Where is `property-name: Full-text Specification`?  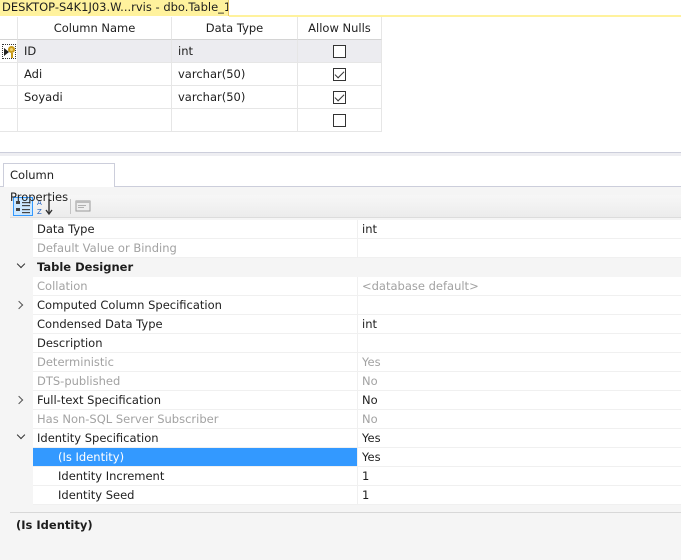 property-name: Full-text Specification is located at coordinates (195, 400).